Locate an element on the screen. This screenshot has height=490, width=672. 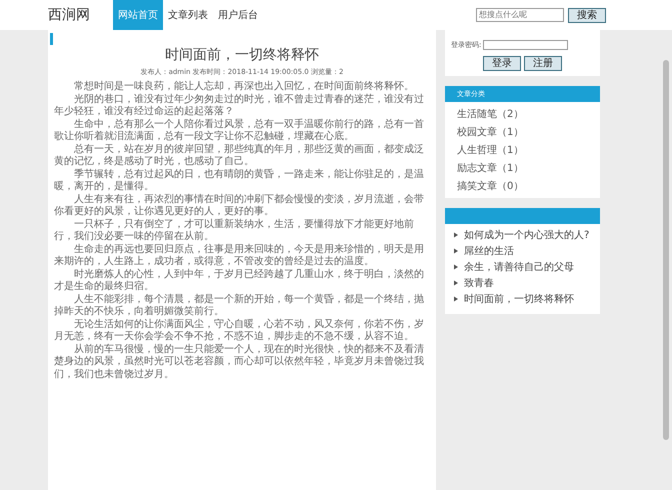
article-paragraph: 时光磨炼人的心性，人到中年，于岁月已经跨越了几重山水，终于明白，淡然的才是生命的最终归宿。 is located at coordinates (239, 281).